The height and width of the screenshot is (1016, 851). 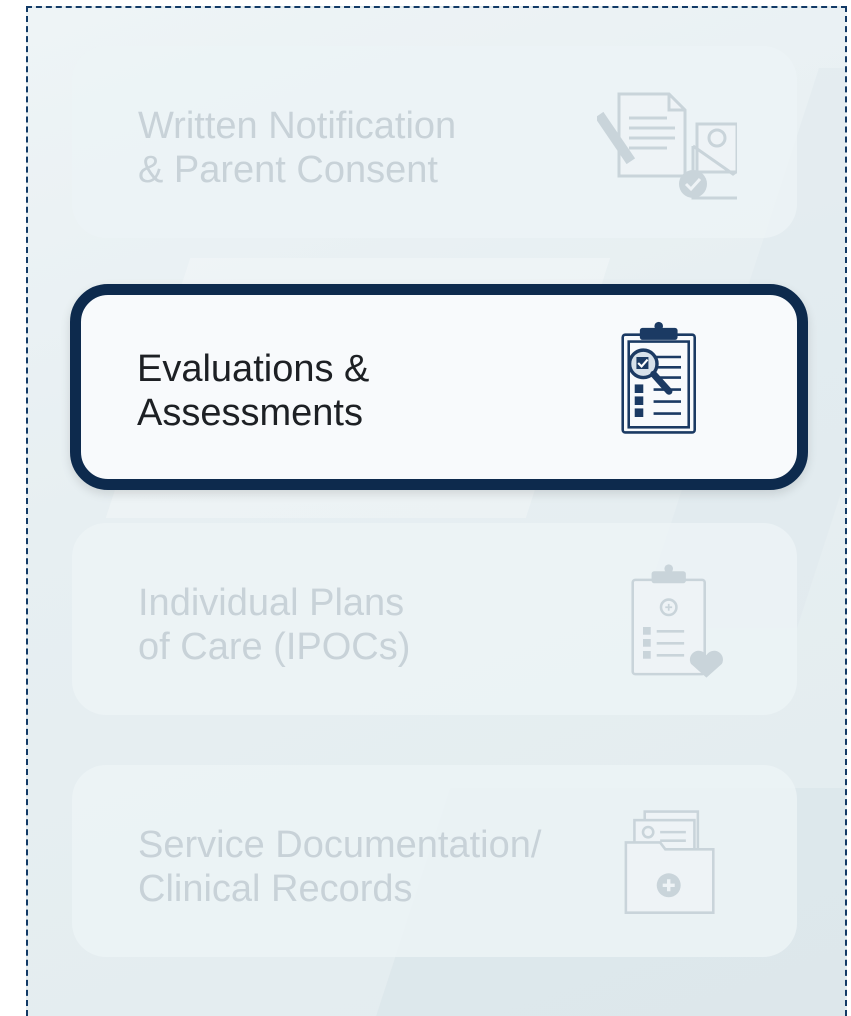 I want to click on menu-item-label: Evaluations & Assessments, so click(x=253, y=391).